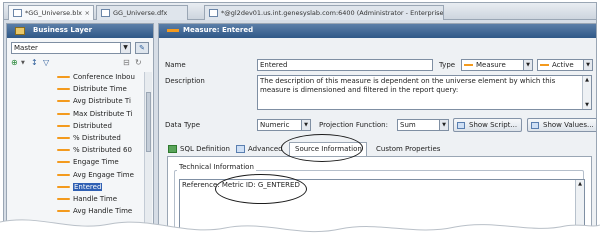 This screenshot has height=244, width=600. I want to click on context-select: Master ▼, so click(71, 48).